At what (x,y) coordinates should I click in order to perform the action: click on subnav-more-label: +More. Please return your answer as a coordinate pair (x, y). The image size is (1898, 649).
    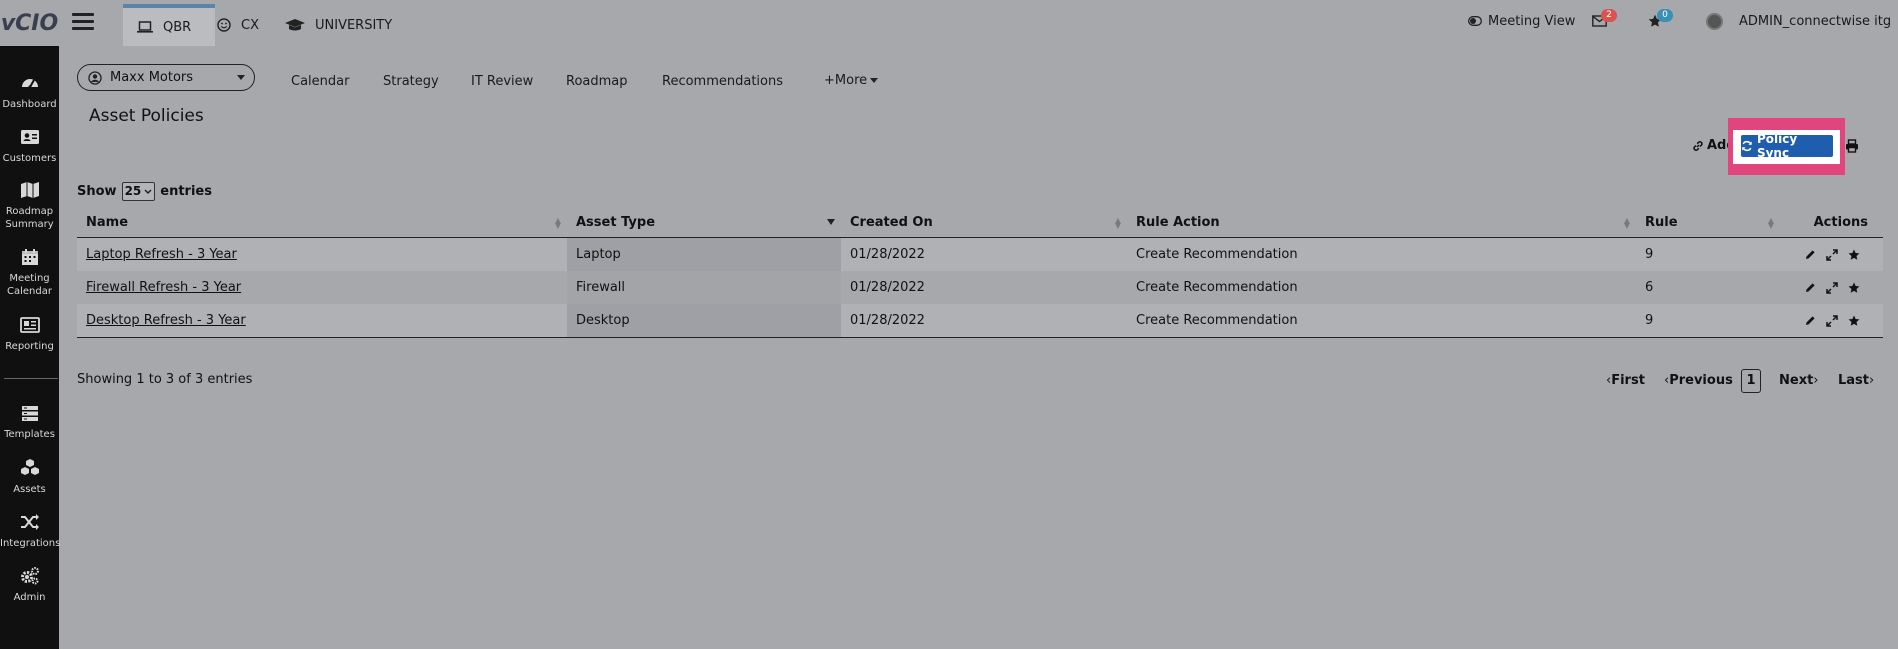
    Looking at the image, I should click on (846, 80).